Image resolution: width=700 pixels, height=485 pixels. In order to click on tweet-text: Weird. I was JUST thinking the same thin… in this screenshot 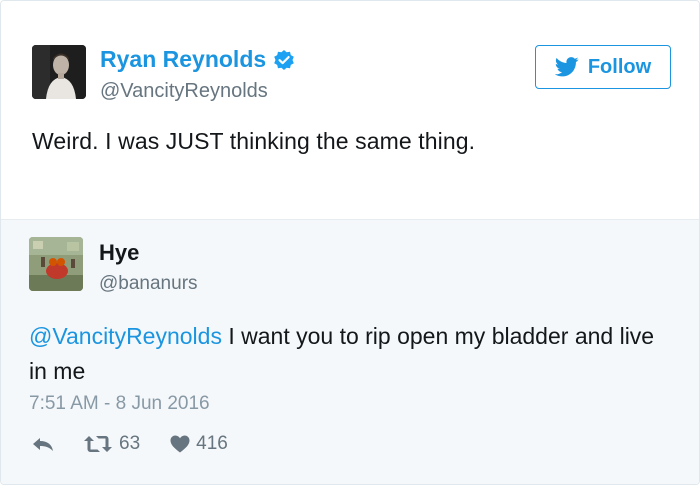, I will do `click(254, 141)`.